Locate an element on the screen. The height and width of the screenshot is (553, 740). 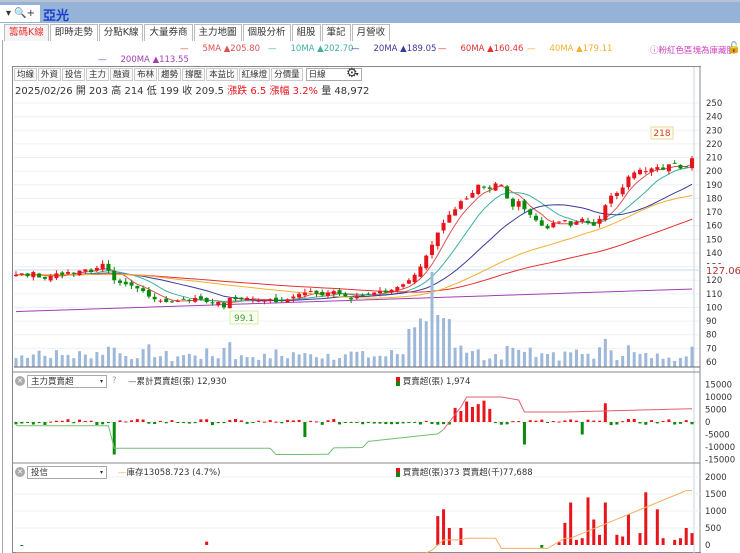
panel3-tick: 0 is located at coordinates (707, 546).